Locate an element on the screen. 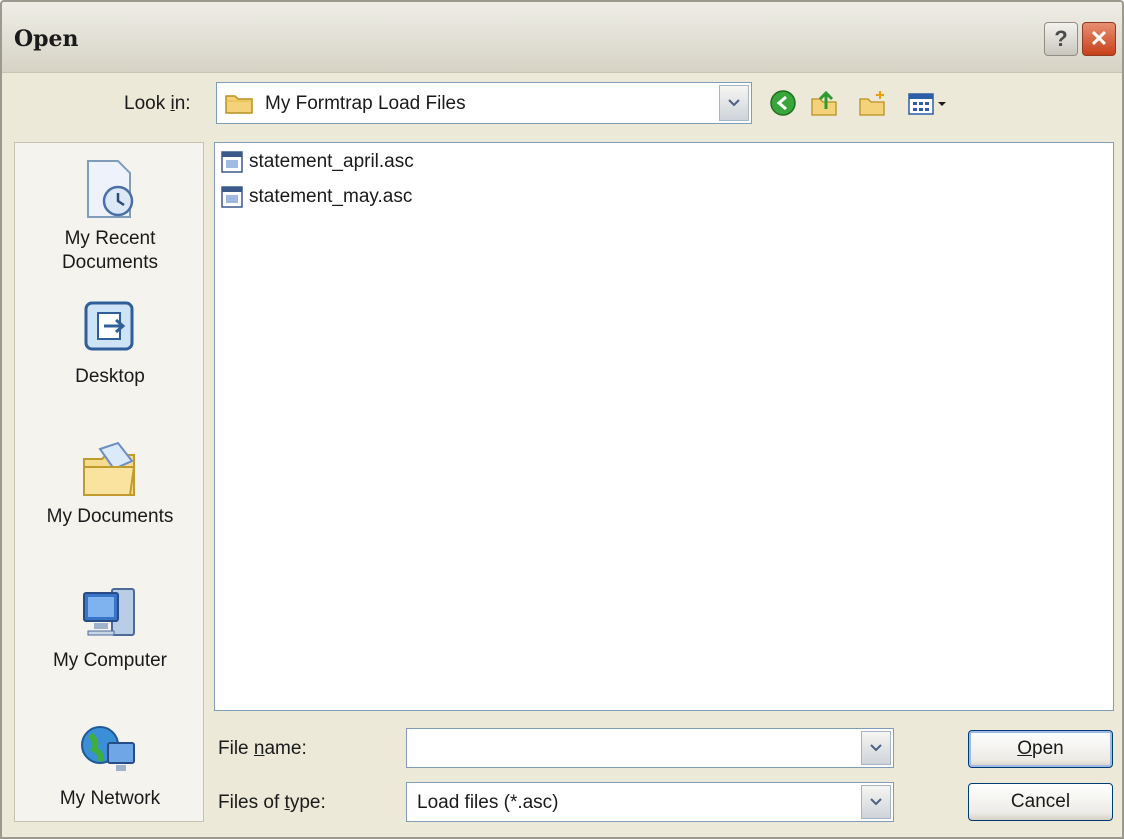 Image resolution: width=1124 pixels, height=839 pixels. up-folder-icon is located at coordinates (825, 103).